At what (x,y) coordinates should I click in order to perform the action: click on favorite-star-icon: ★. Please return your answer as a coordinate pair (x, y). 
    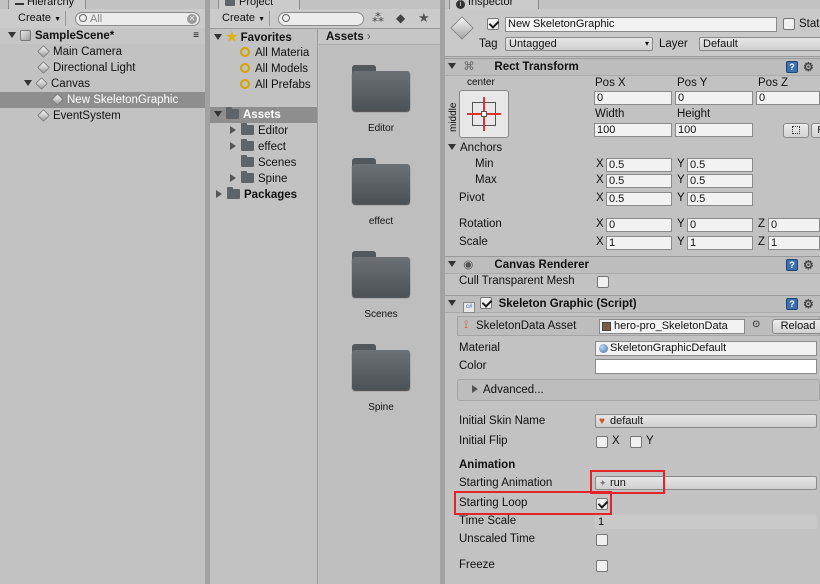
    Looking at the image, I should click on (424, 18).